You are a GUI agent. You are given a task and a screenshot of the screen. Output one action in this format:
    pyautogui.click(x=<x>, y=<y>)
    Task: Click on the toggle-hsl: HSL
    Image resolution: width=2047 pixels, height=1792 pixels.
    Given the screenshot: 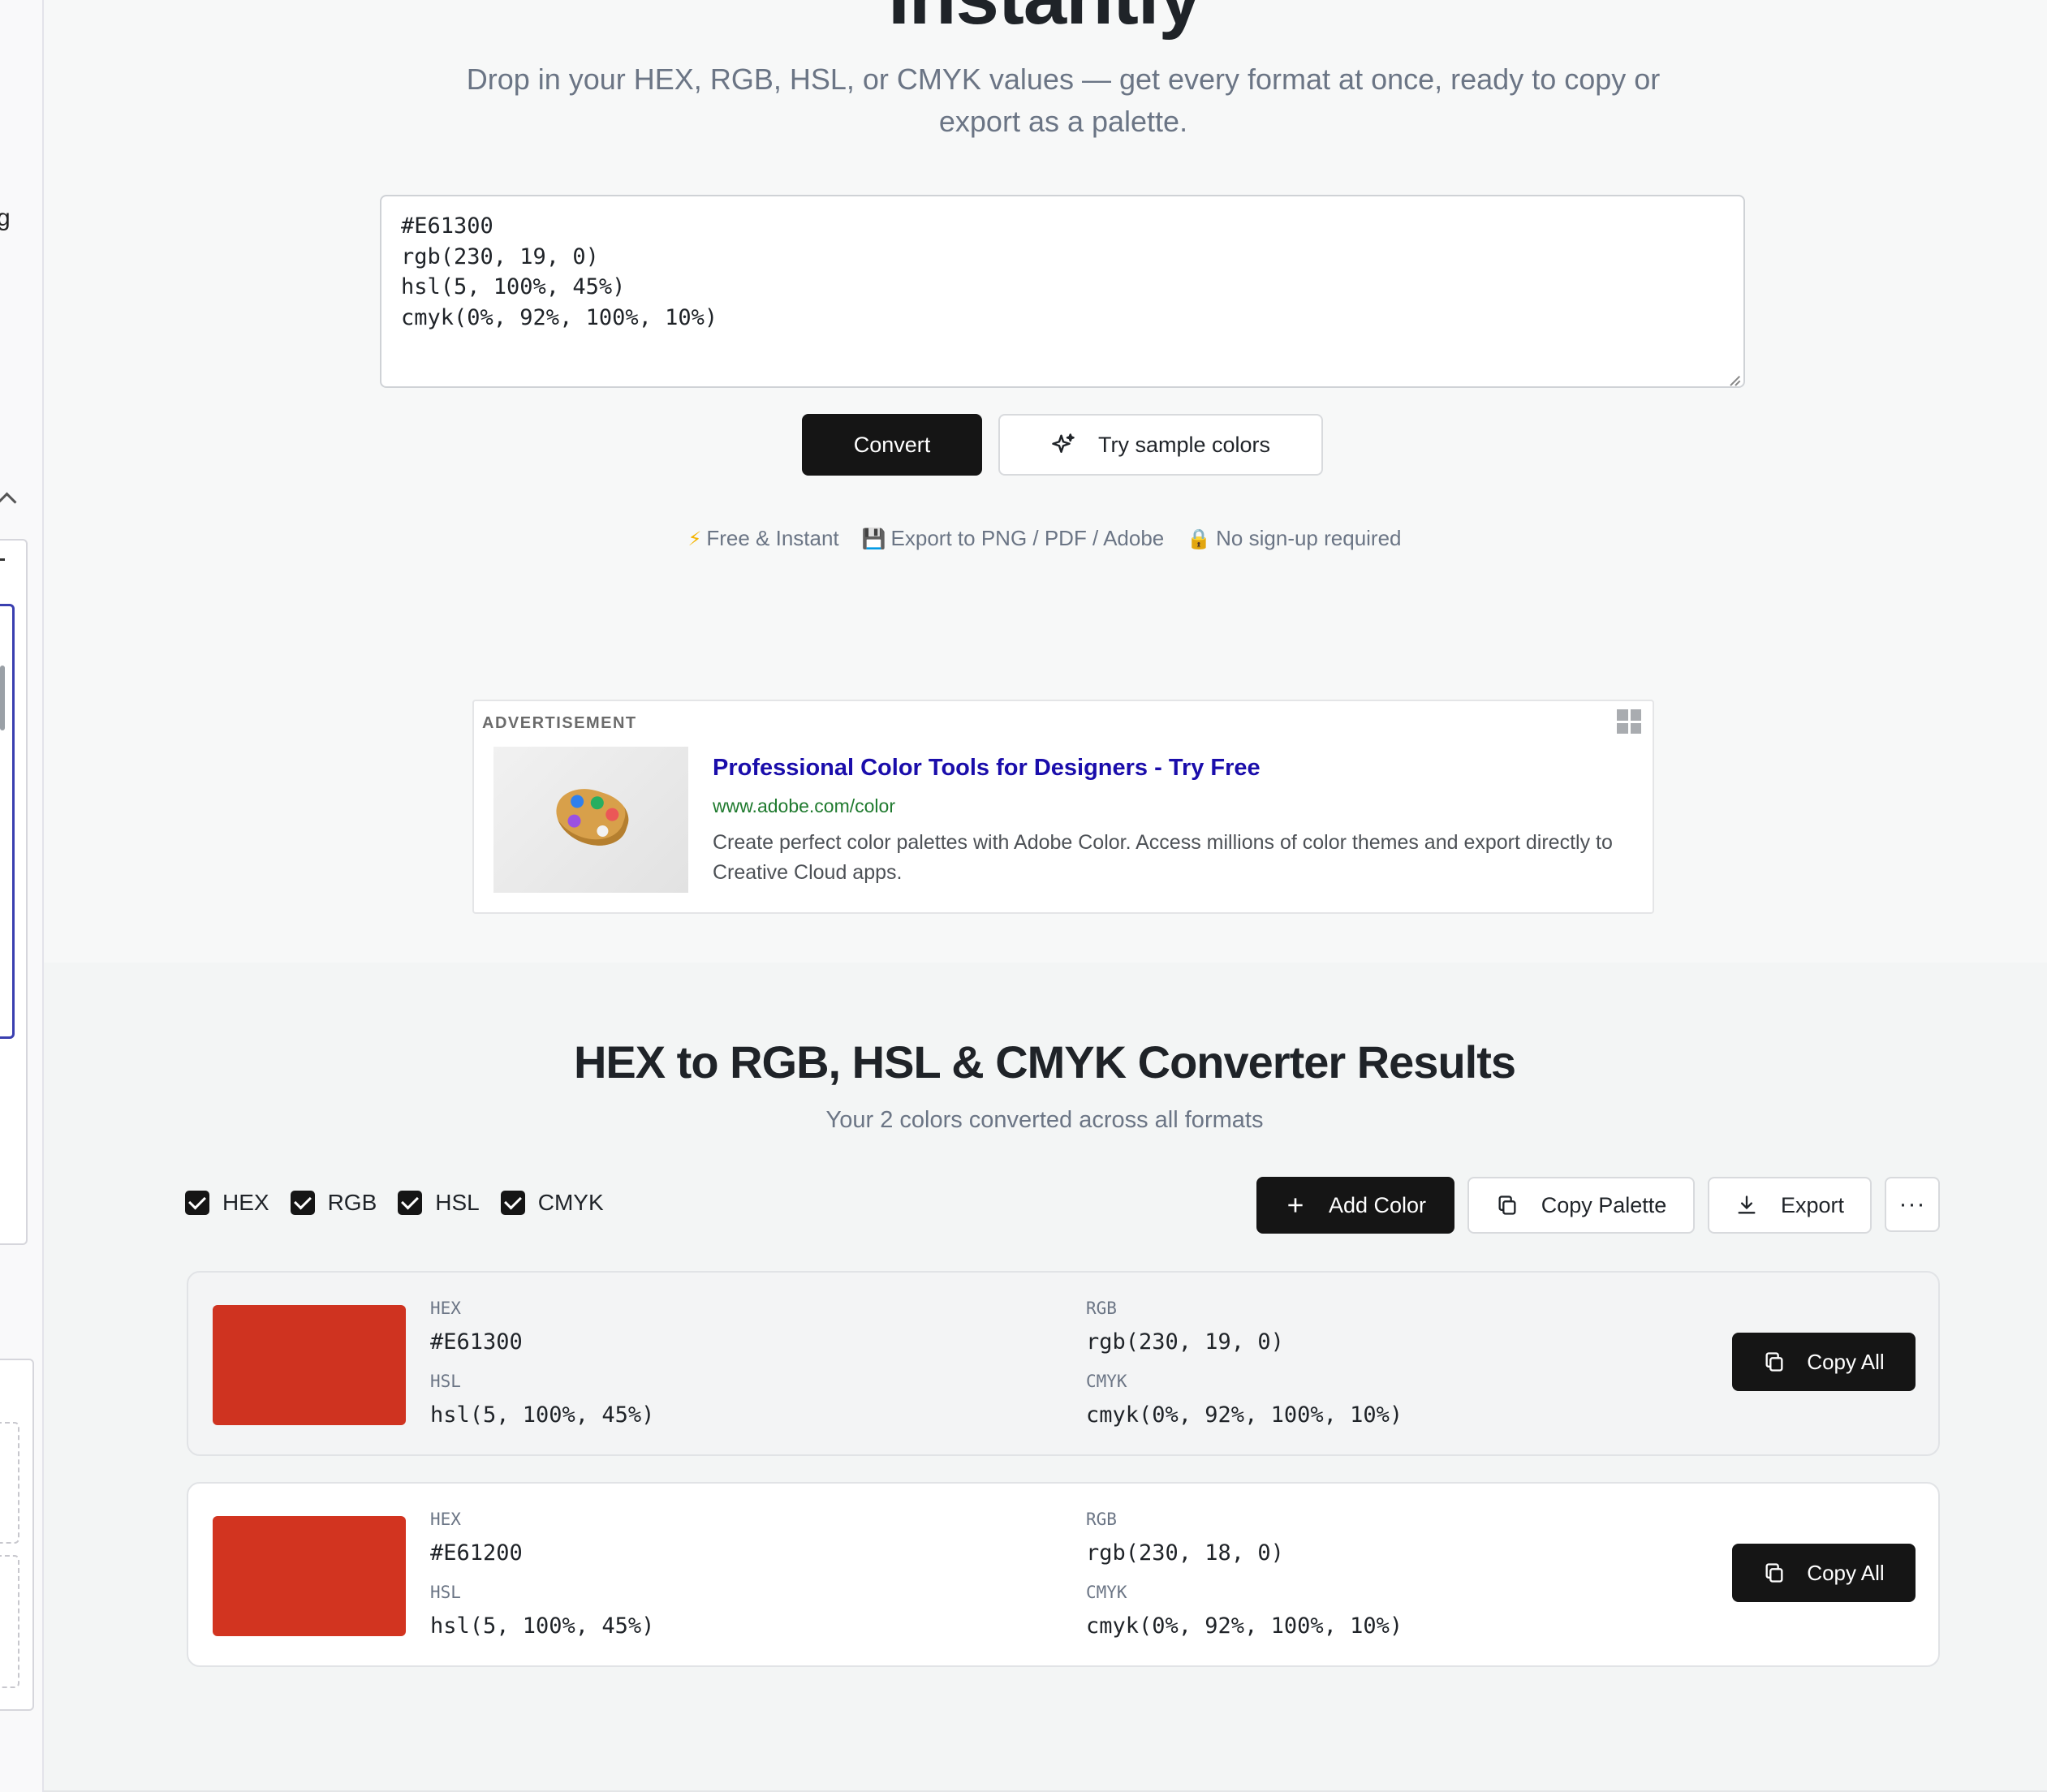 What is the action you would take?
    pyautogui.click(x=439, y=1203)
    